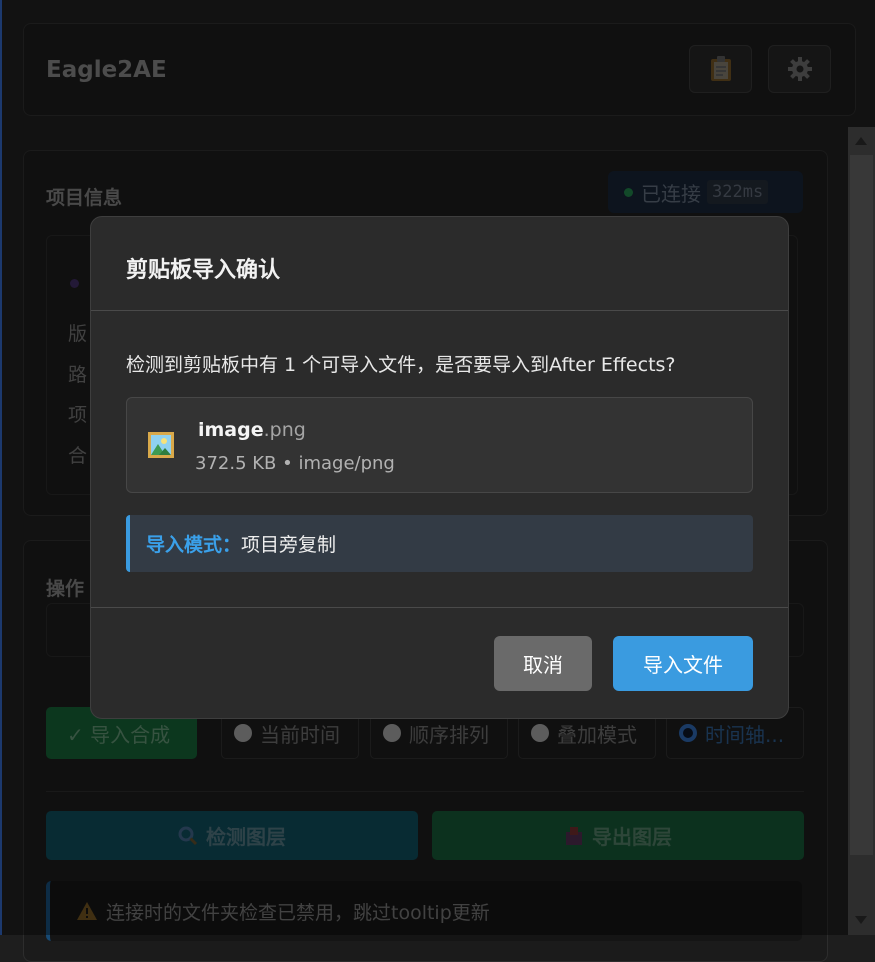  What do you see at coordinates (194, 545) in the screenshot?
I see `import-mode-label: 导入模式：` at bounding box center [194, 545].